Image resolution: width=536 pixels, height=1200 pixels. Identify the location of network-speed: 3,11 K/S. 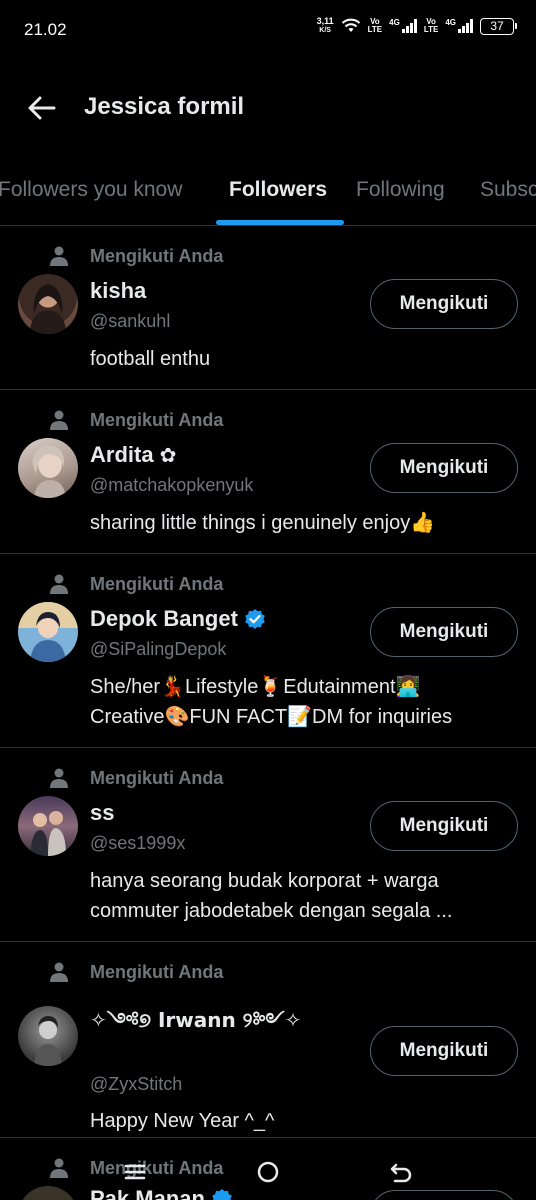
(325, 26).